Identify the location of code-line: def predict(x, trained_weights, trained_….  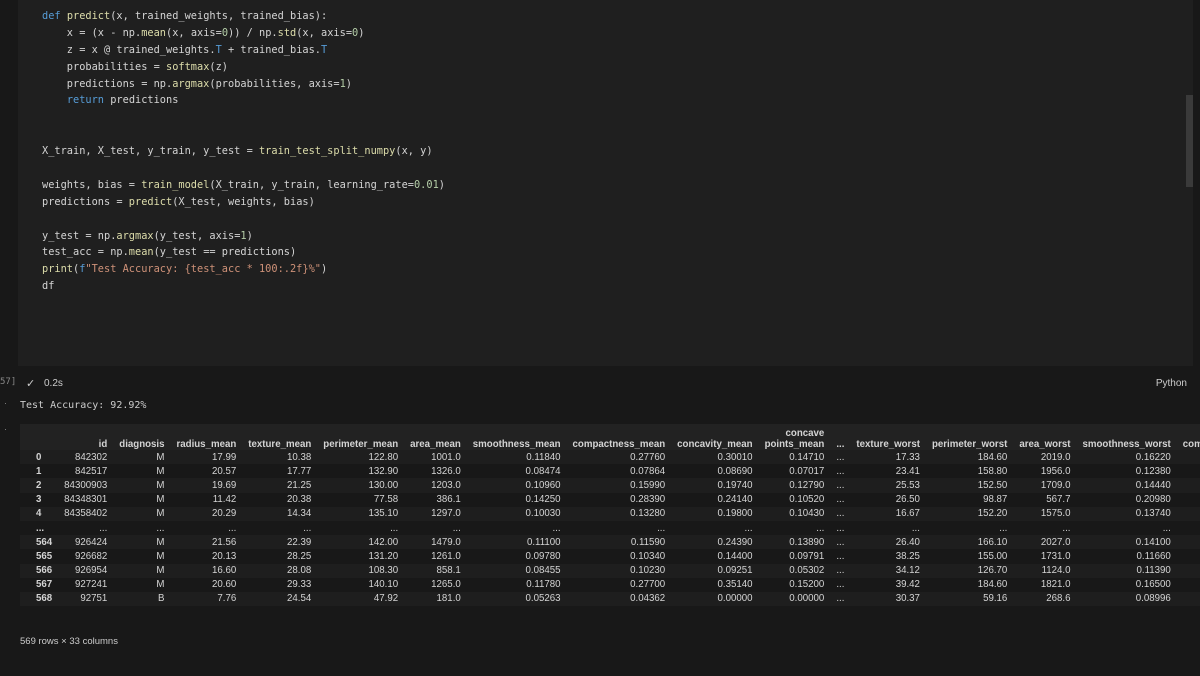
(243, 16).